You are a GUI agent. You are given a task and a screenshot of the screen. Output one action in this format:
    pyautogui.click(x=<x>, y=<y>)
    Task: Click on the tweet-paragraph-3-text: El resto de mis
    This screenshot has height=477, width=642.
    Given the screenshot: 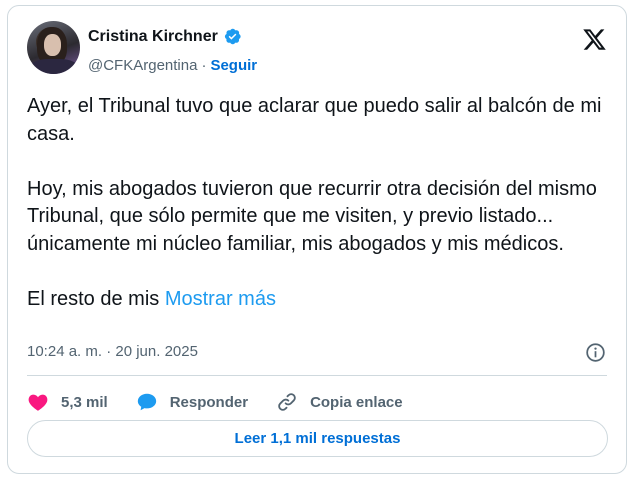 What is the action you would take?
    pyautogui.click(x=93, y=298)
    